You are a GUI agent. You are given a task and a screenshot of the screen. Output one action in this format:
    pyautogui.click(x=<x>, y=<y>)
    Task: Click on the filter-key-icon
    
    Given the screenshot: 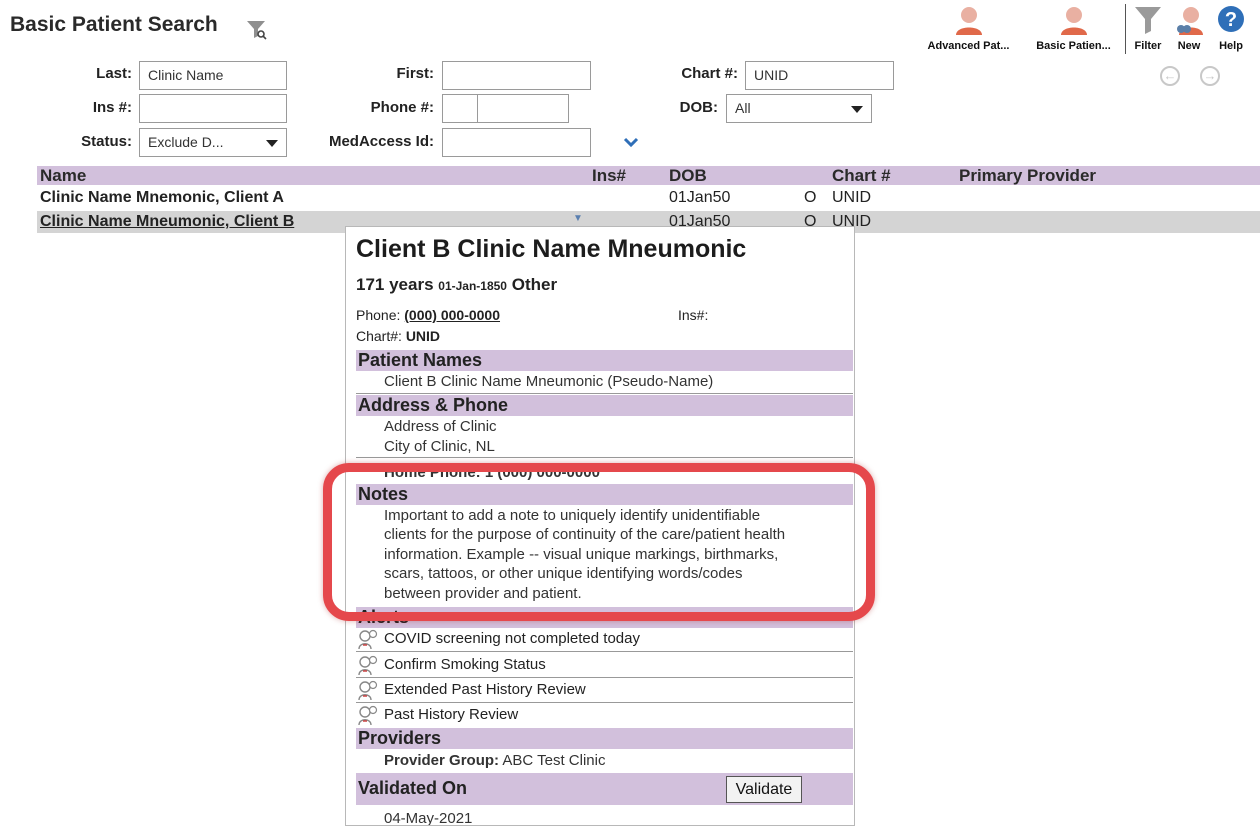 What is the action you would take?
    pyautogui.click(x=256, y=29)
    